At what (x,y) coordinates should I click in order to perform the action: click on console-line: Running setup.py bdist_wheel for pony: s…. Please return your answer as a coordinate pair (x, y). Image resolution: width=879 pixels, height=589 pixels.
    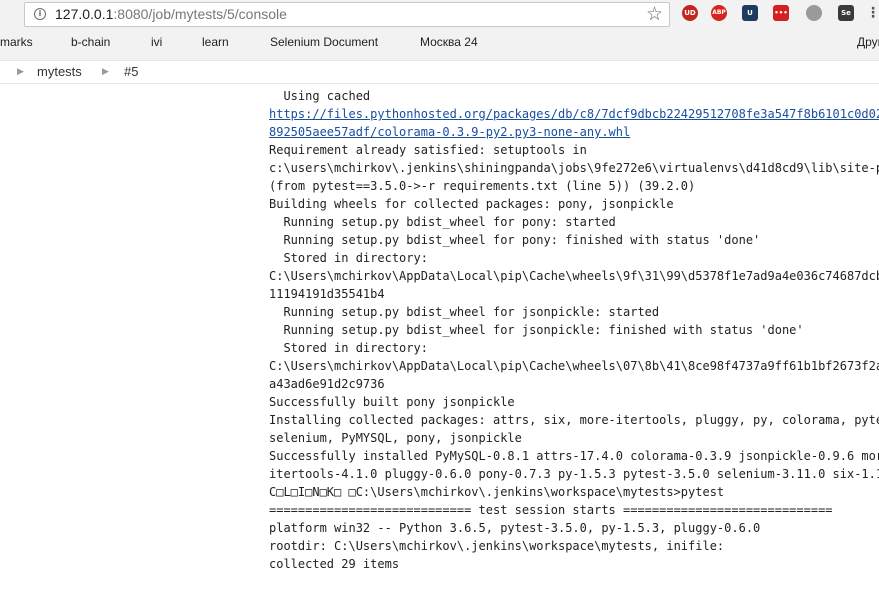
    Looking at the image, I should click on (442, 222).